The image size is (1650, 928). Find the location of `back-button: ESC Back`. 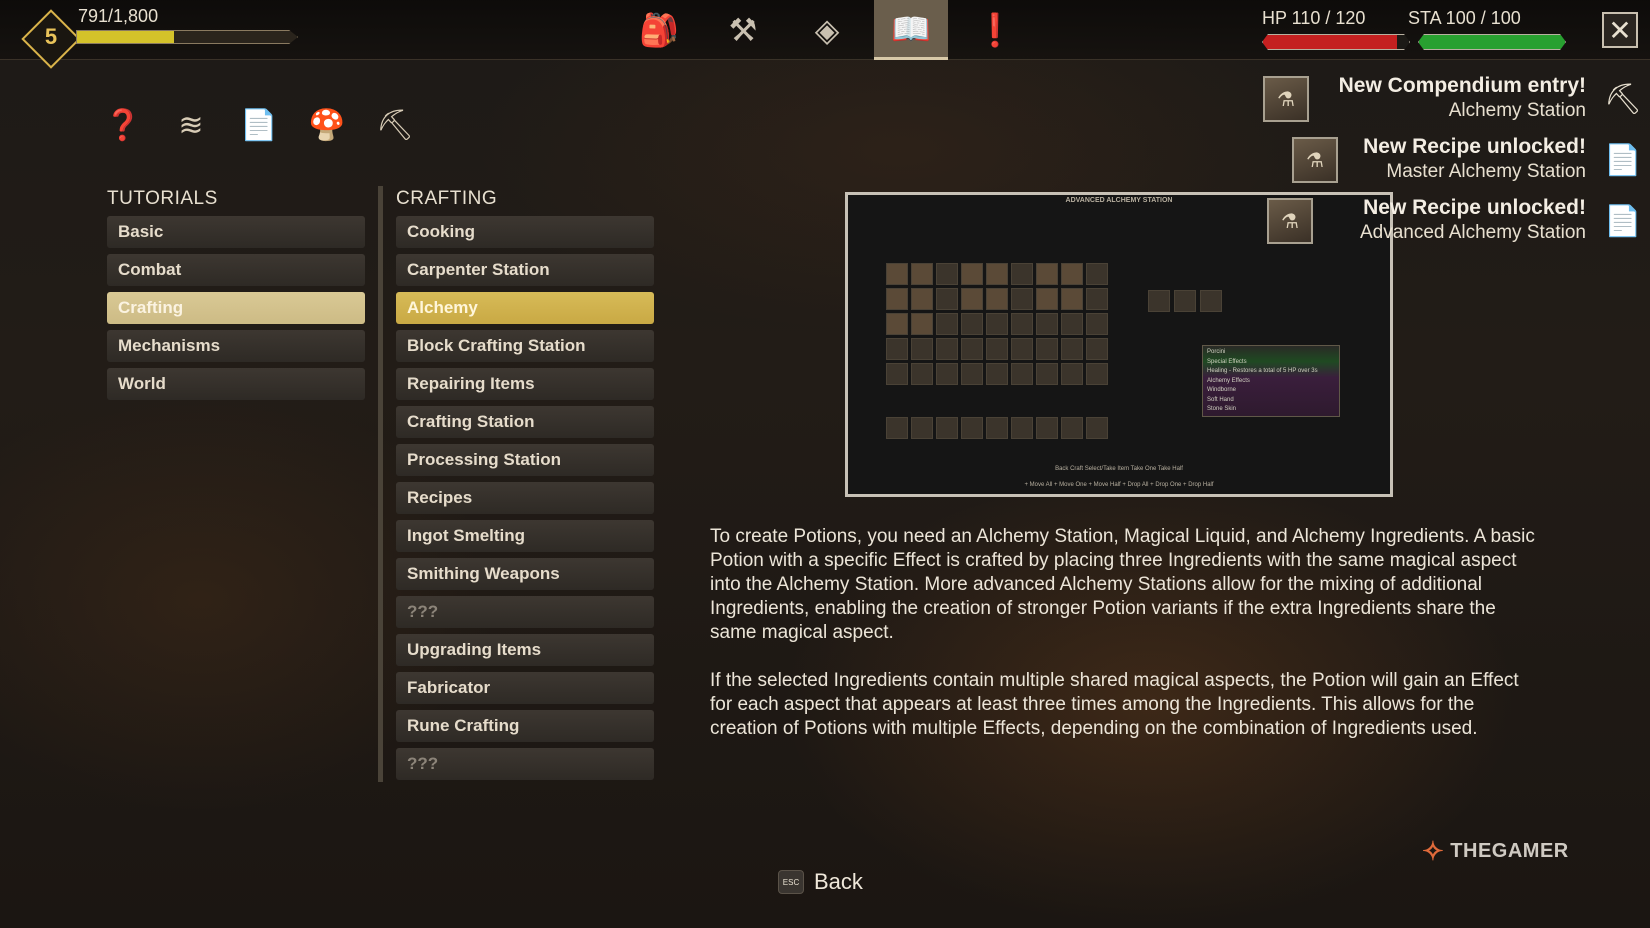

back-button: ESC Back is located at coordinates (820, 882).